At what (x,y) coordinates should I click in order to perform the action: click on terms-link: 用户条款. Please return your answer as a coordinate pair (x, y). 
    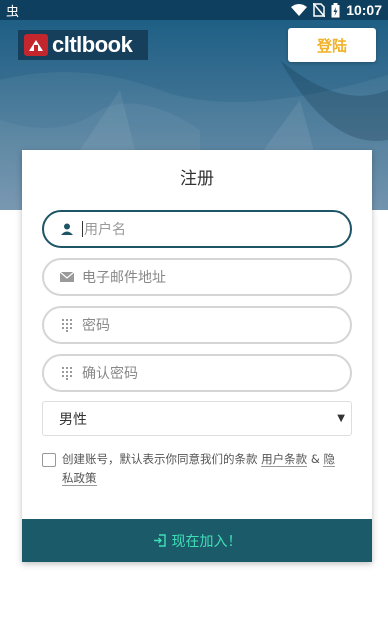
    Looking at the image, I should click on (284, 459).